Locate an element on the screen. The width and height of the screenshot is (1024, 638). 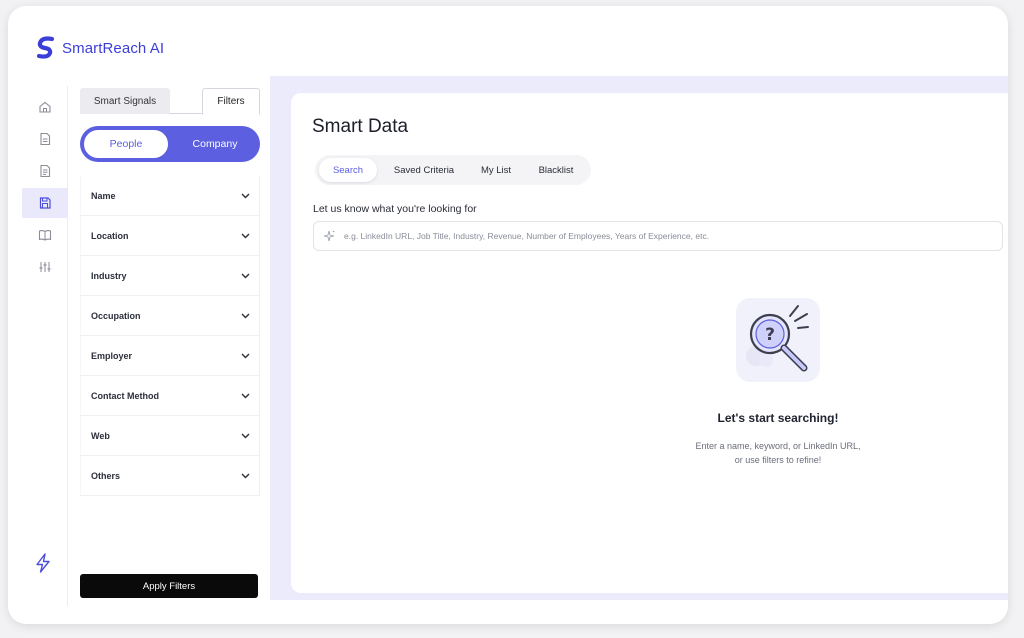
empty-state-title: Let's start searching! is located at coordinates (778, 418).